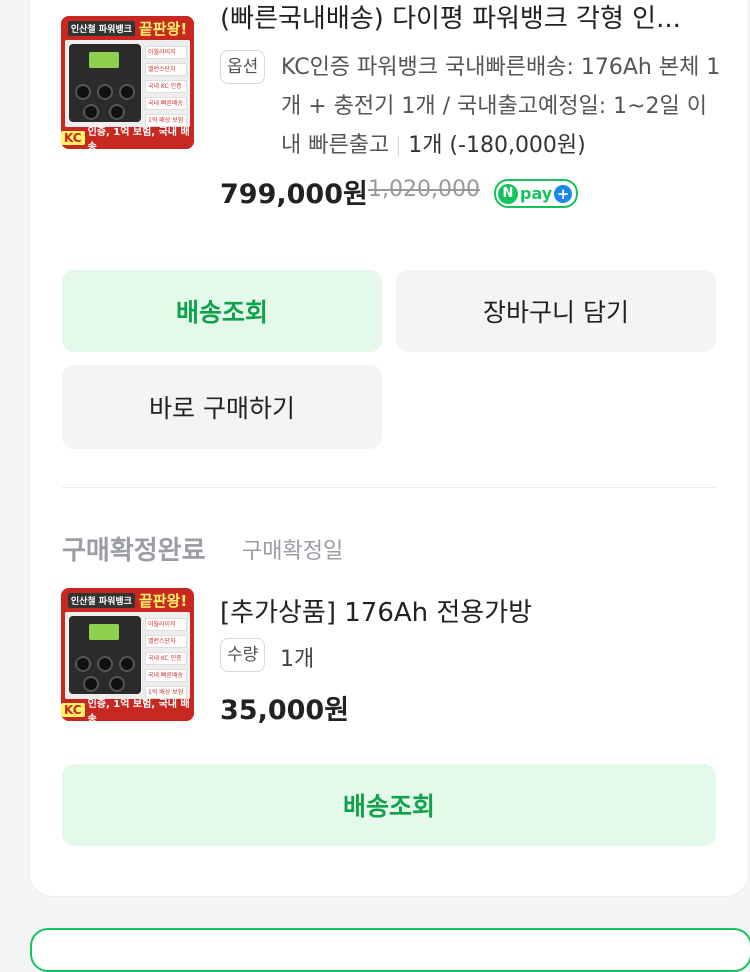 This screenshot has width=750, height=972. I want to click on order-status: 구매확정완료, so click(134, 551).